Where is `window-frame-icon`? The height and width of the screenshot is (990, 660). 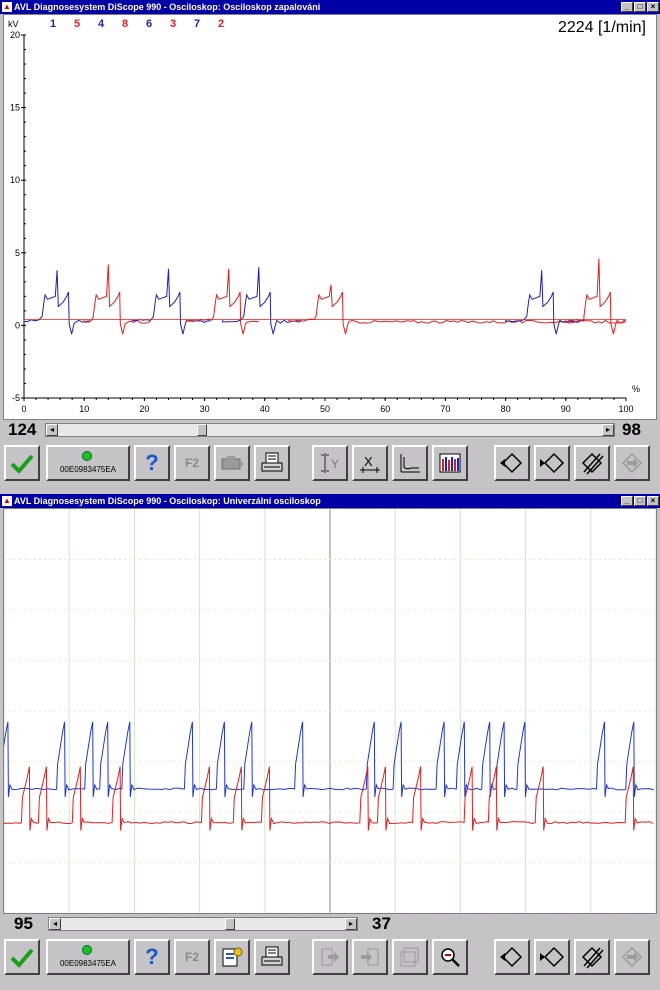
window-frame-icon is located at coordinates (409, 957).